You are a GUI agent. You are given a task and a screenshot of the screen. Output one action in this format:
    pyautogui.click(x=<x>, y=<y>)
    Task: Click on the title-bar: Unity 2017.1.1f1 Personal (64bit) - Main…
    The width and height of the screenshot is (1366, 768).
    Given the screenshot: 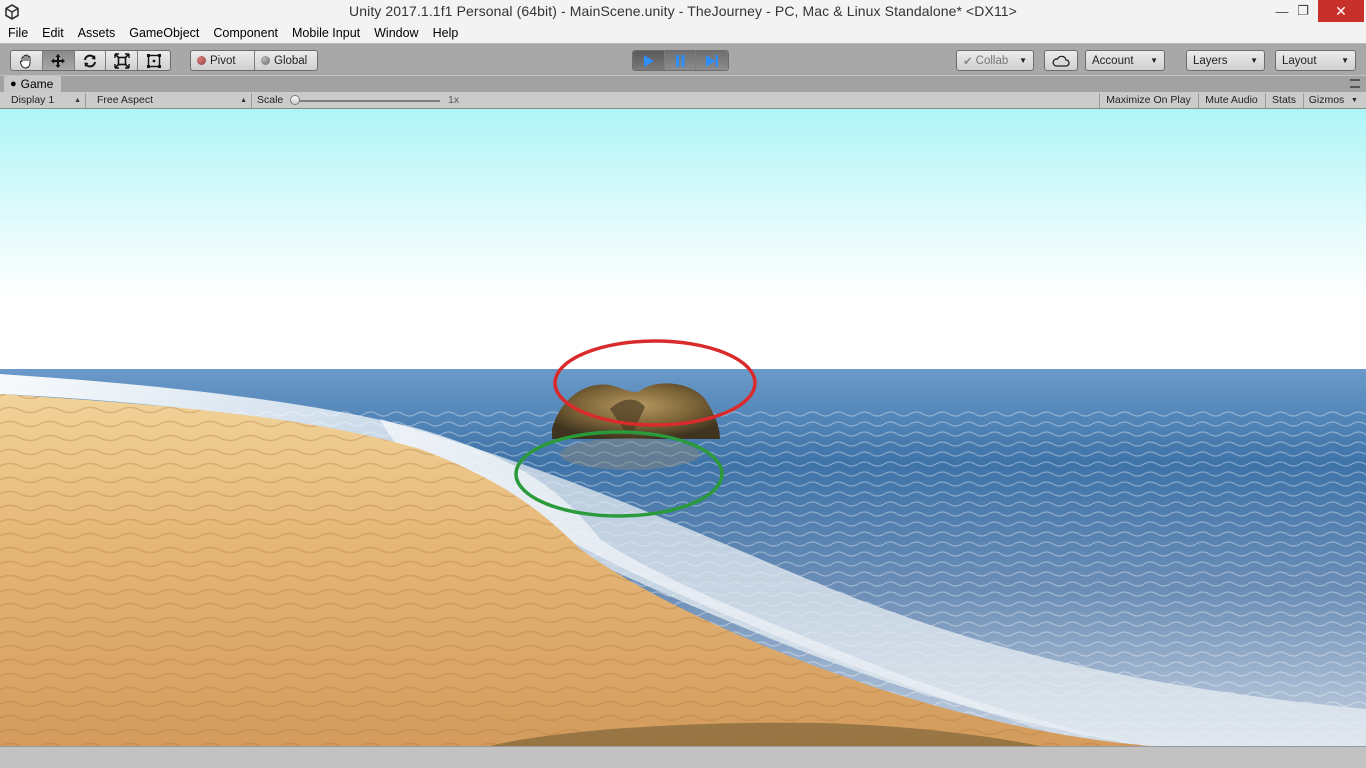 What is the action you would take?
    pyautogui.click(x=683, y=12)
    